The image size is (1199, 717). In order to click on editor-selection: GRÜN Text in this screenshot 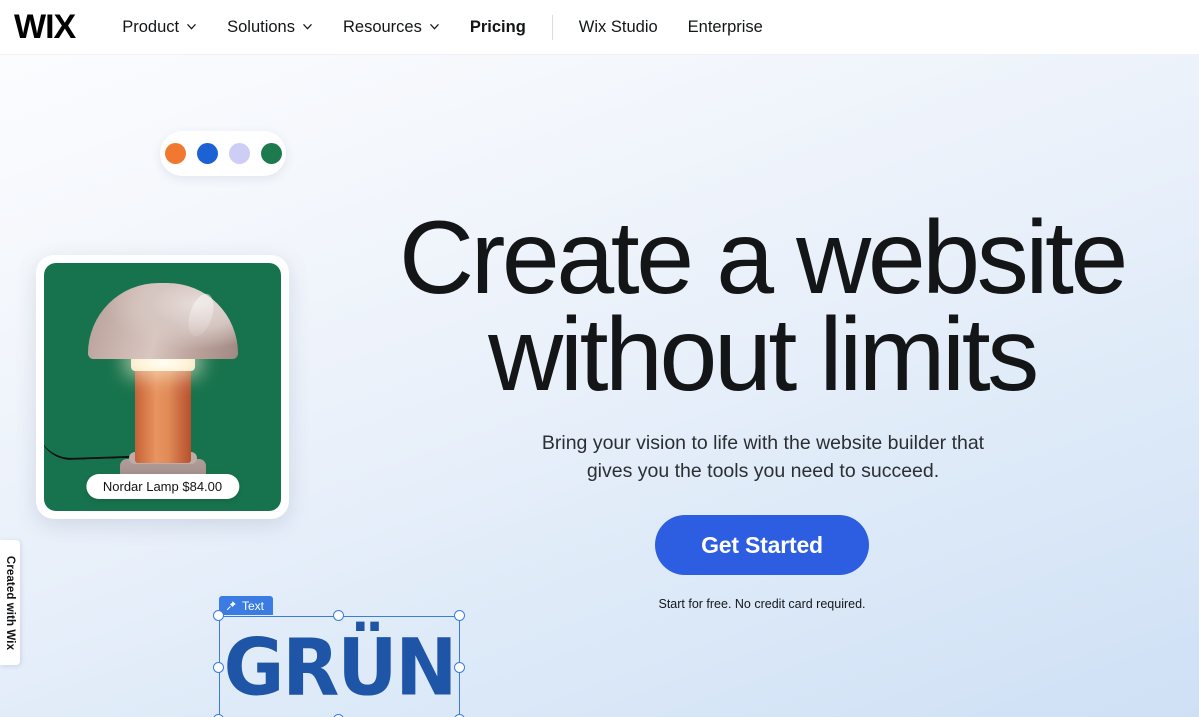, I will do `click(339, 656)`.